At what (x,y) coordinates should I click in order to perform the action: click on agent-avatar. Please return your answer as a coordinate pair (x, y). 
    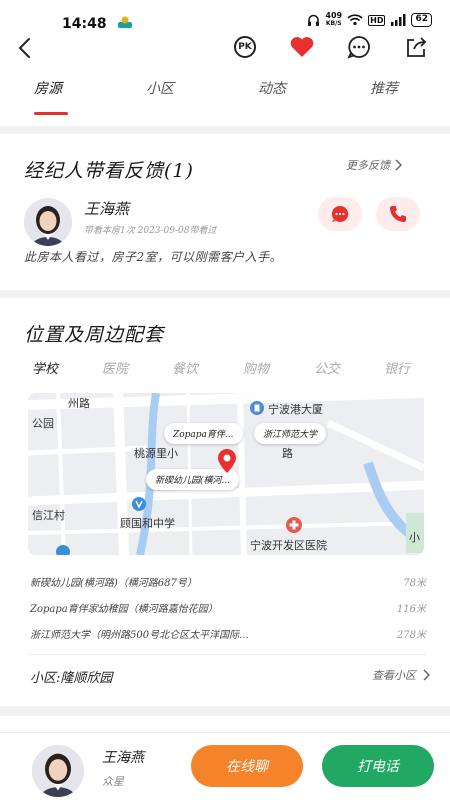
    Looking at the image, I should click on (48, 222).